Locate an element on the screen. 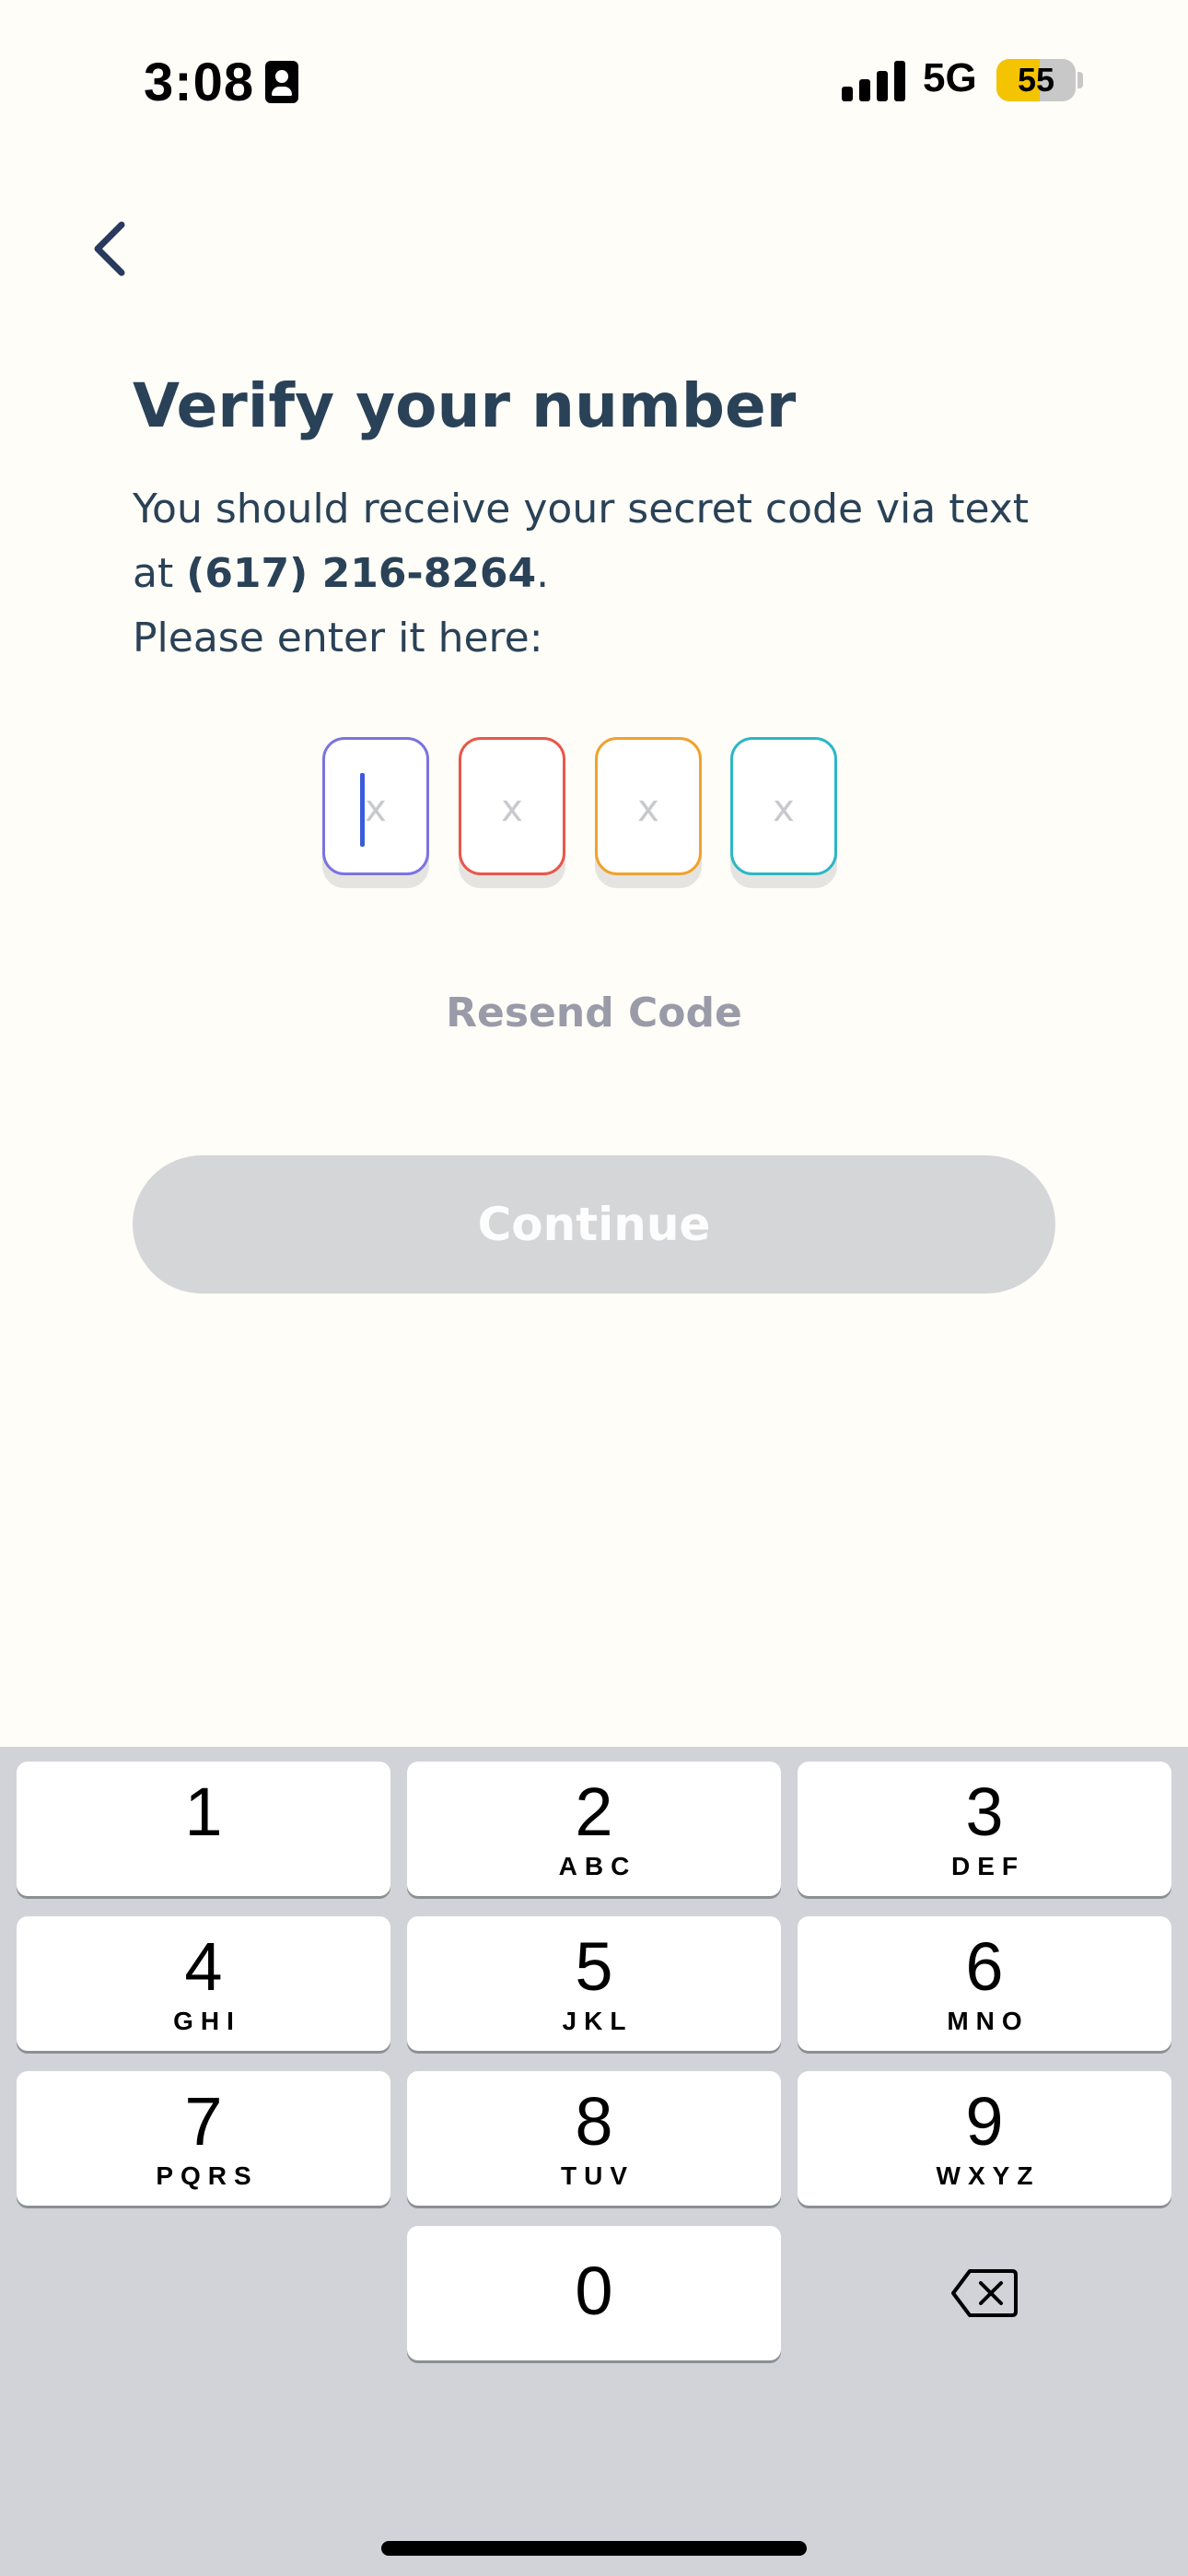 Image resolution: width=1188 pixels, height=2576 pixels. key-digit: 6 is located at coordinates (985, 1966).